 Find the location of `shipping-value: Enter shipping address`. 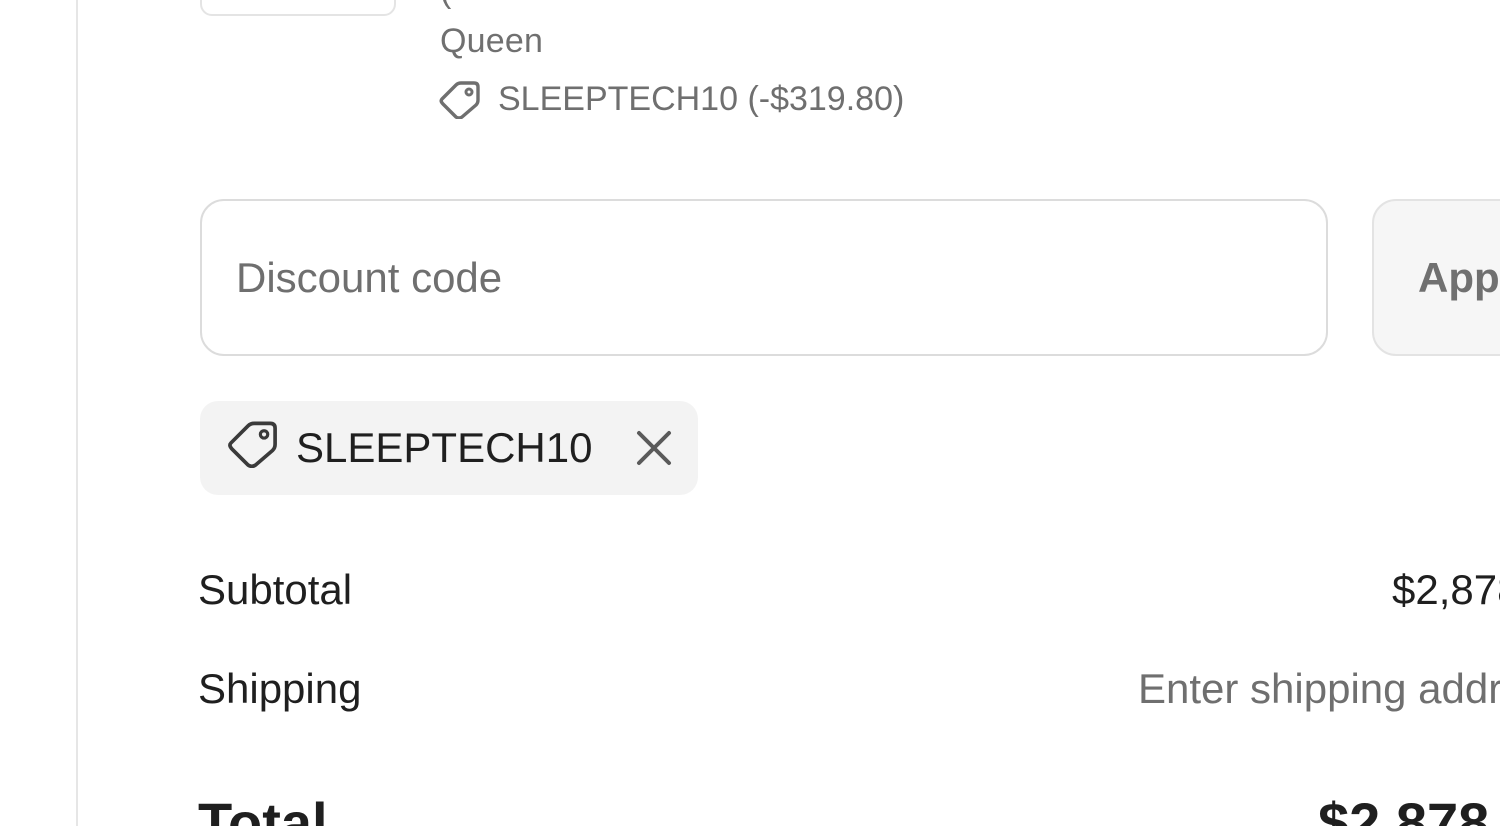

shipping-value: Enter shipping address is located at coordinates (1319, 688).